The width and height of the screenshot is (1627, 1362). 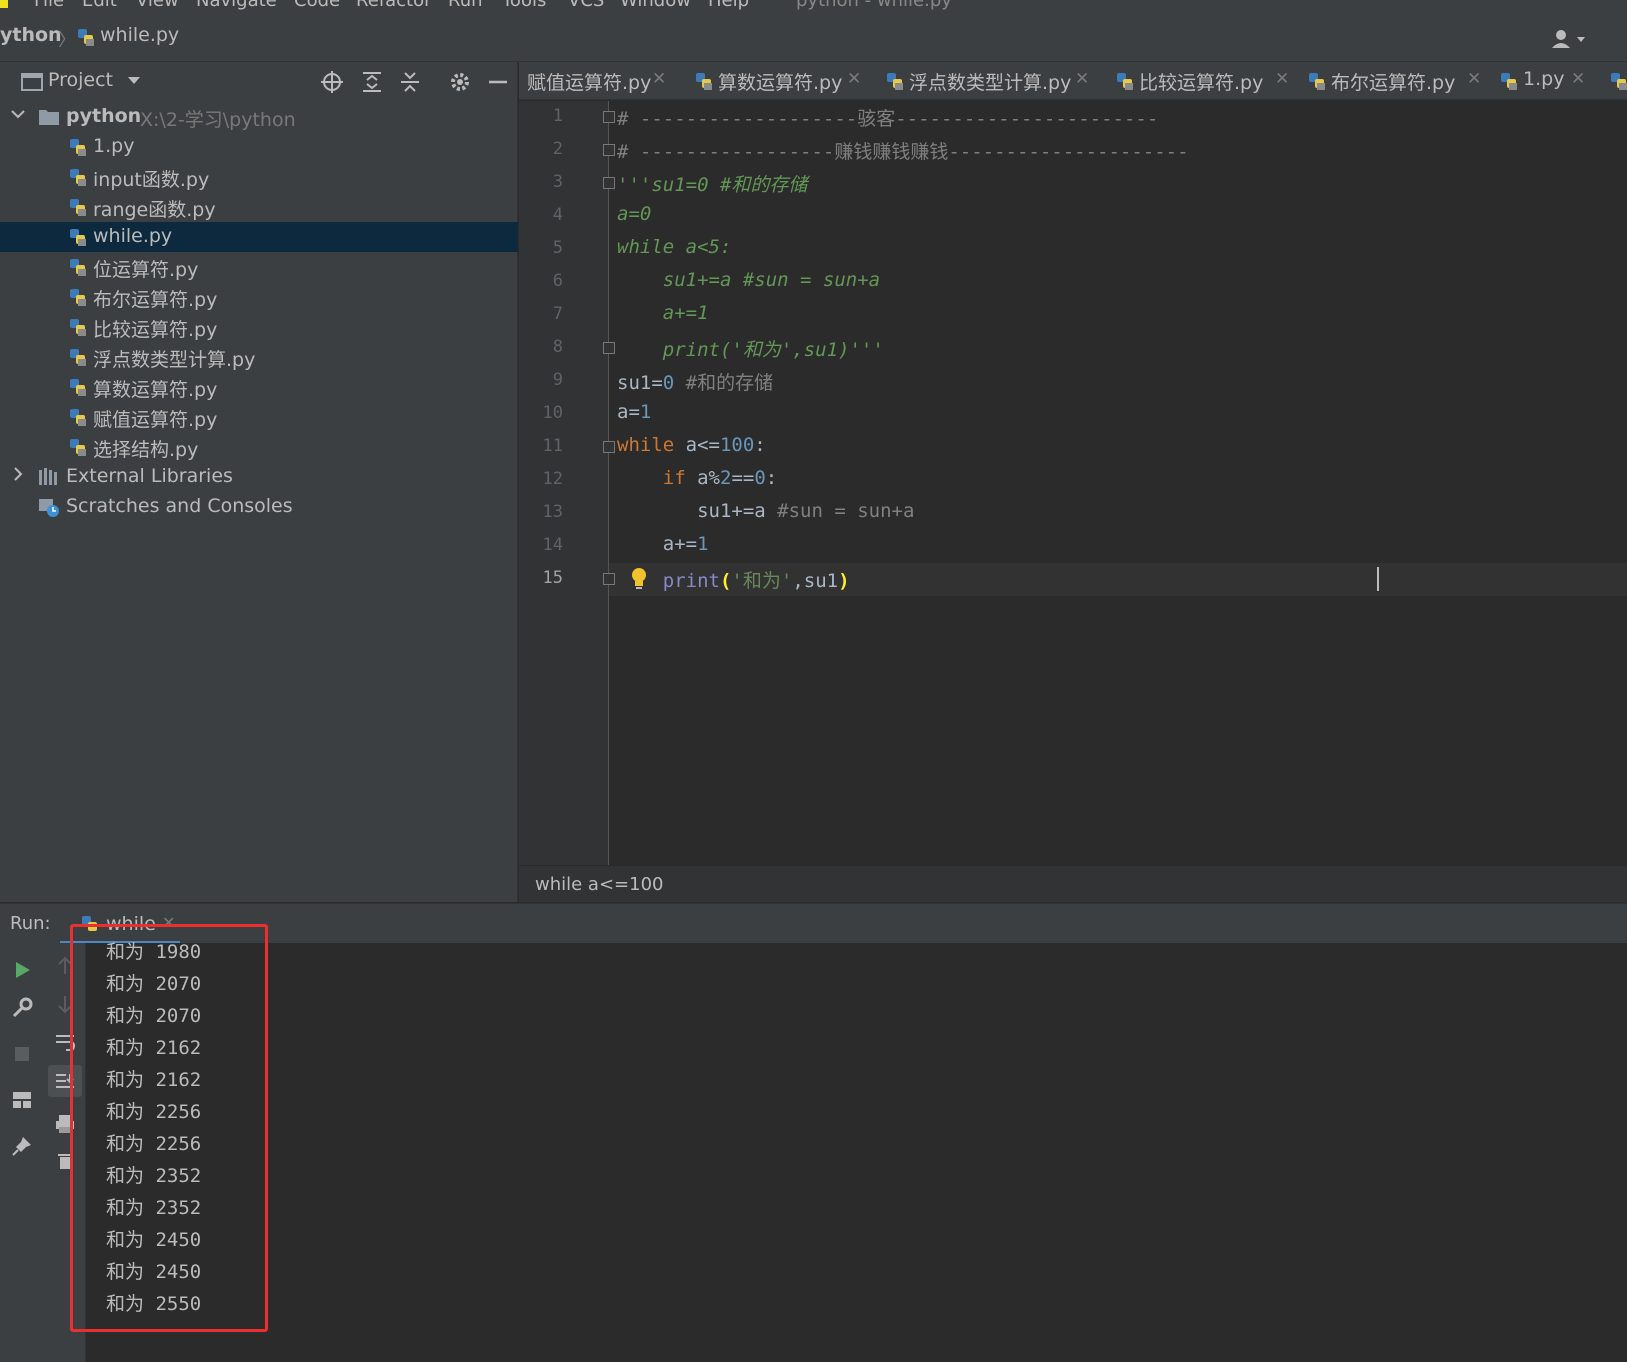 I want to click on project-view-icon, so click(x=32, y=82).